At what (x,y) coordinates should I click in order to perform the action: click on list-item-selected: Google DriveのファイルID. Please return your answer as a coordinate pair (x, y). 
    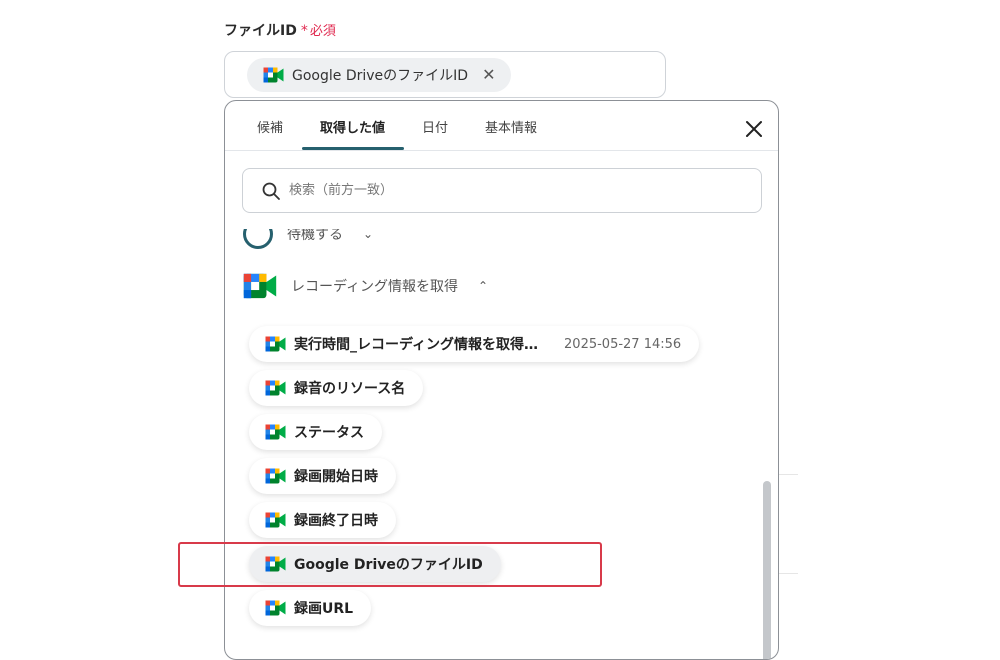
    Looking at the image, I should click on (375, 564).